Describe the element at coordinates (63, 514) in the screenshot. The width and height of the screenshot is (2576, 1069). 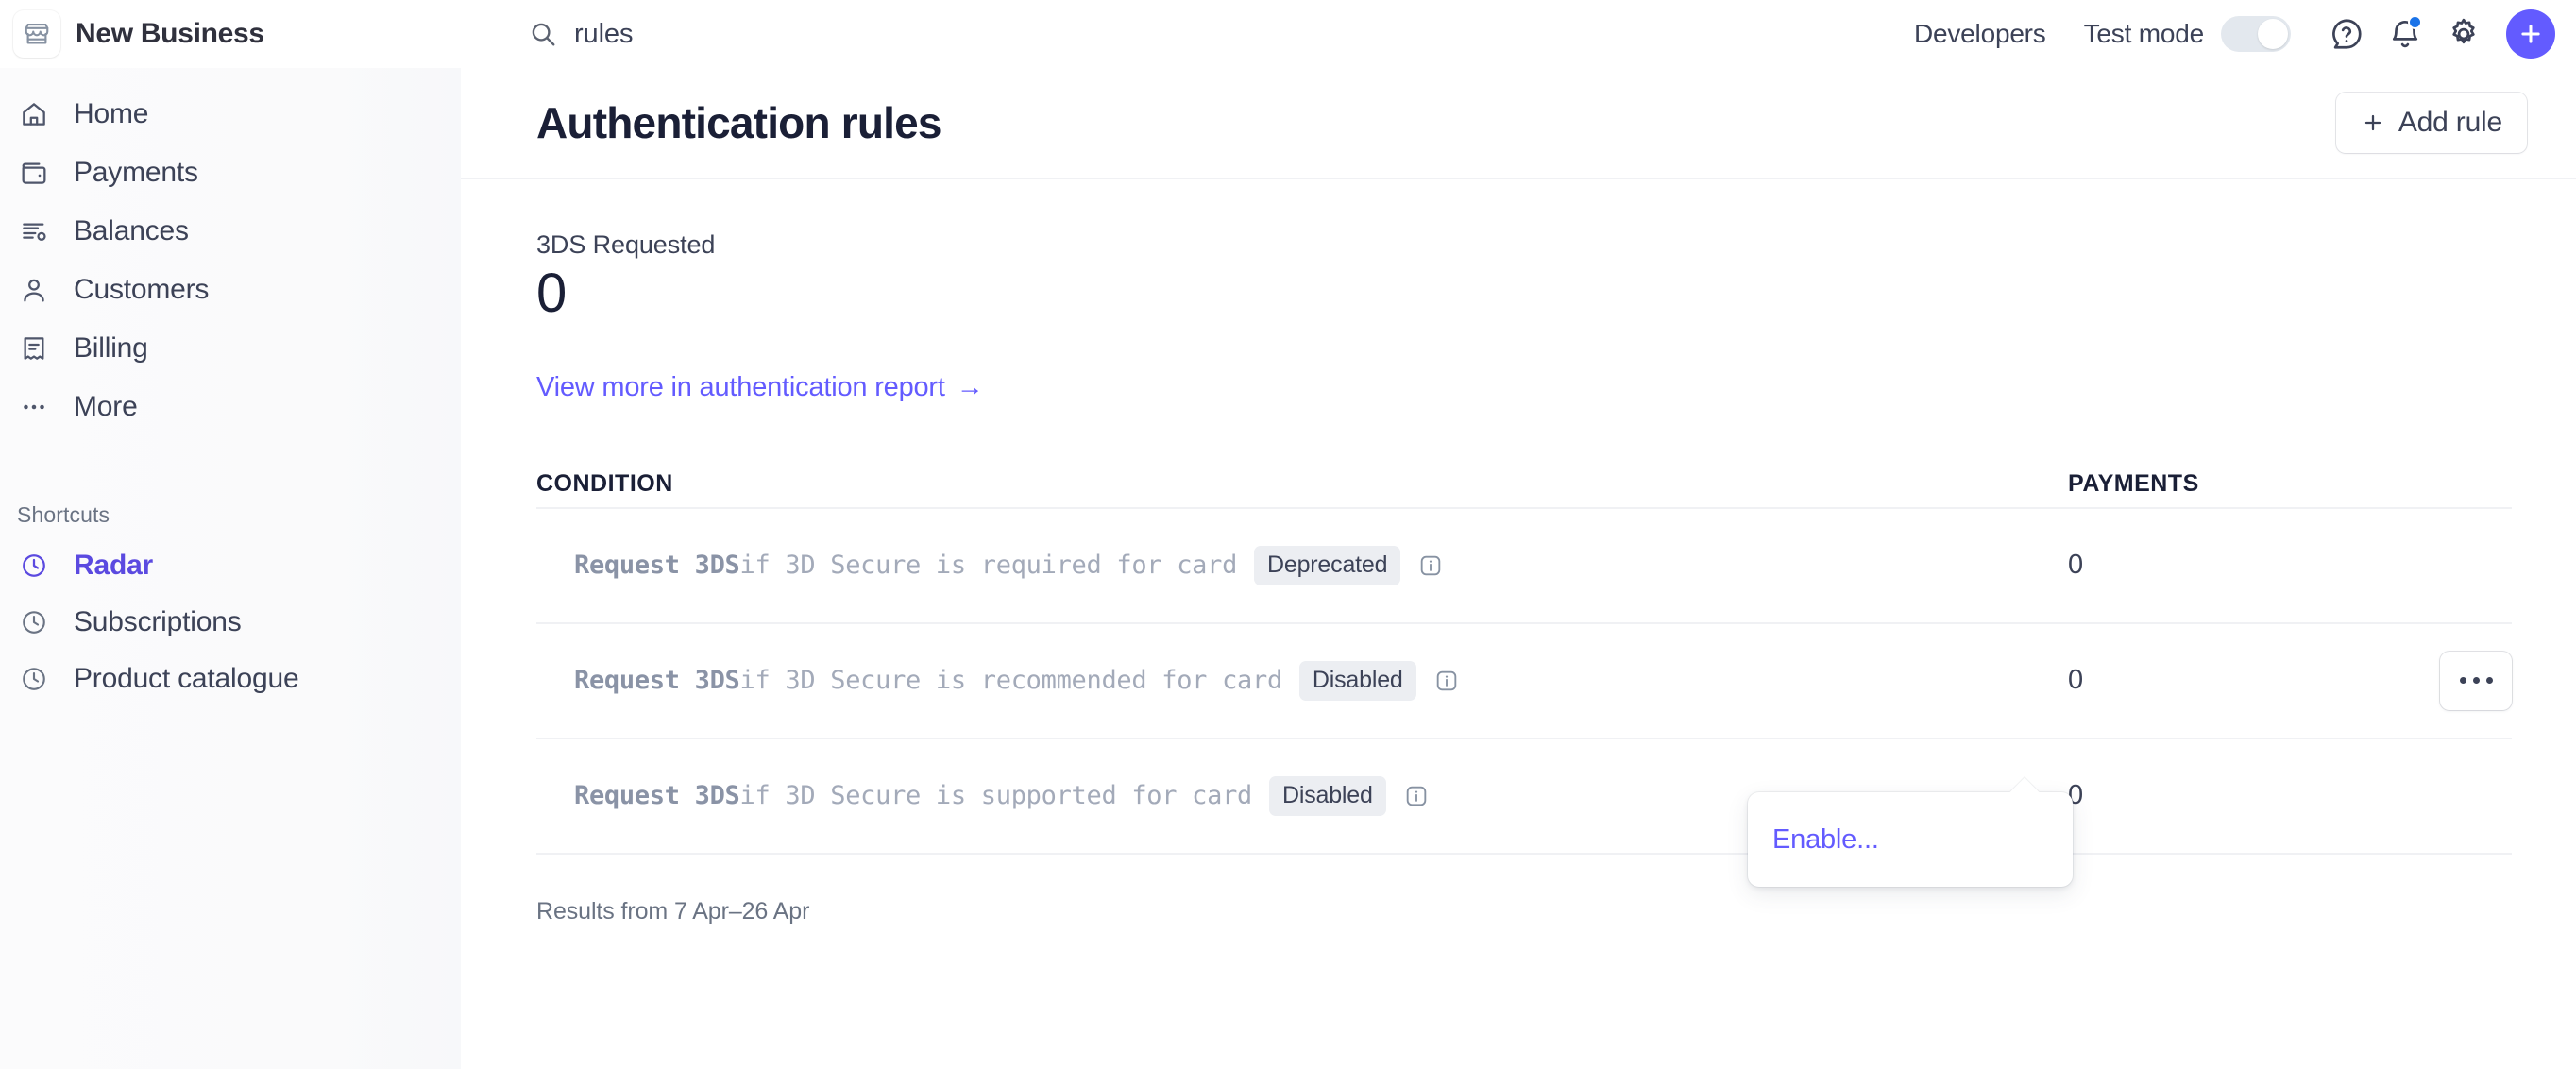
I see `shortcuts-heading: Shortcuts` at that location.